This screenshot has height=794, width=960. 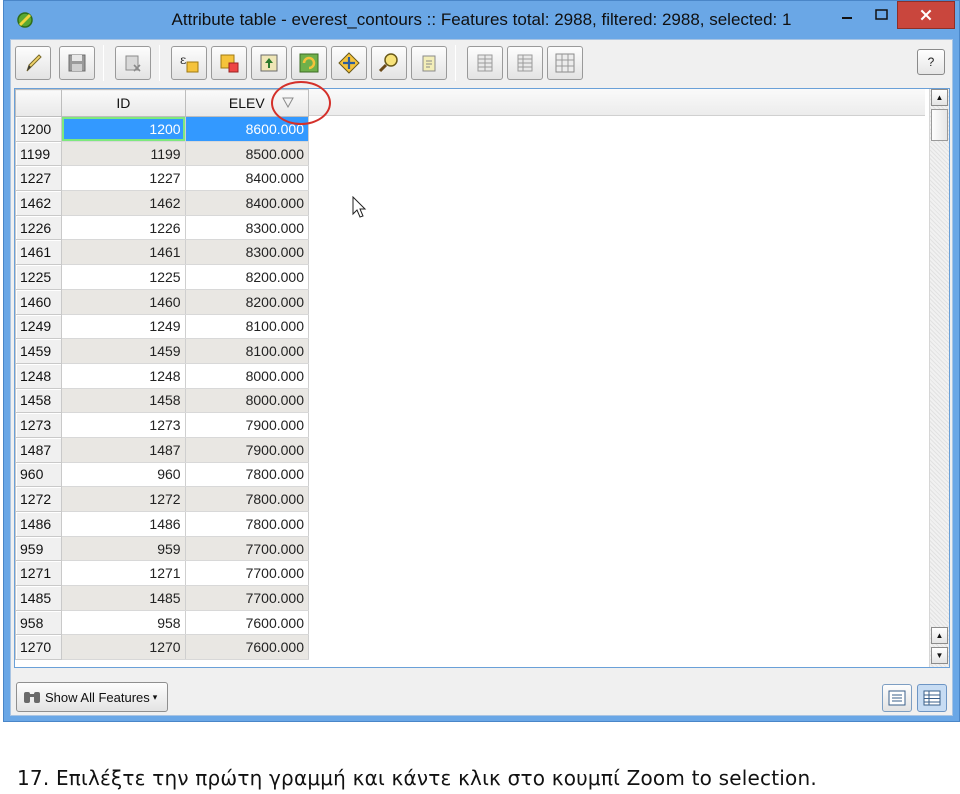 I want to click on move-selection-to-top-button, so click(x=269, y=63).